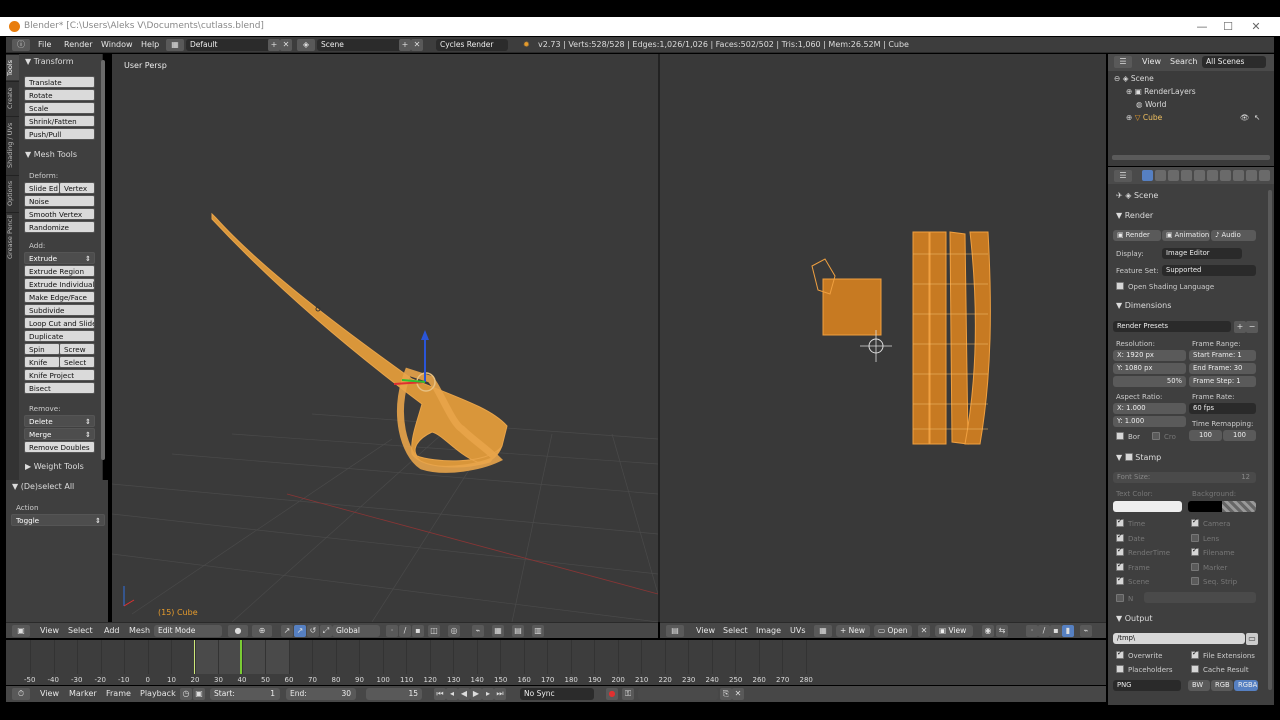 This screenshot has width=1280, height=720. What do you see at coordinates (418, 631) in the screenshot?
I see `face-select-icon: ▪` at bounding box center [418, 631].